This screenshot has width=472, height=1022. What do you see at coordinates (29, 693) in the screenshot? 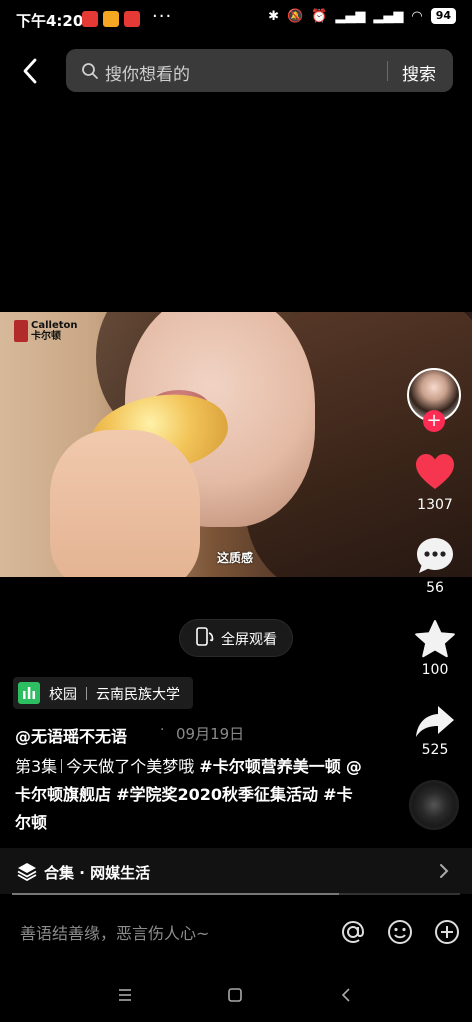
I see `campus-icon` at bounding box center [29, 693].